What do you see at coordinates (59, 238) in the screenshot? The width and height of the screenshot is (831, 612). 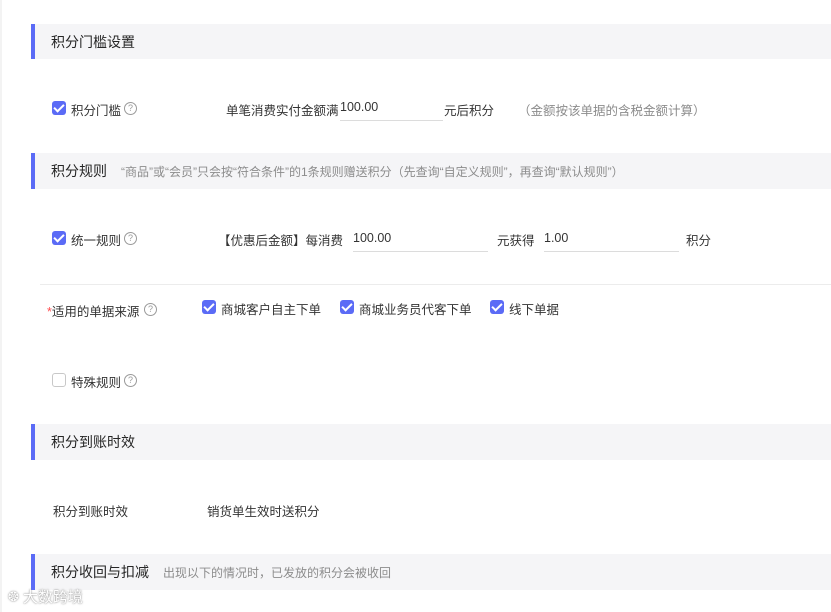 I see `unified-rule-checkbox` at bounding box center [59, 238].